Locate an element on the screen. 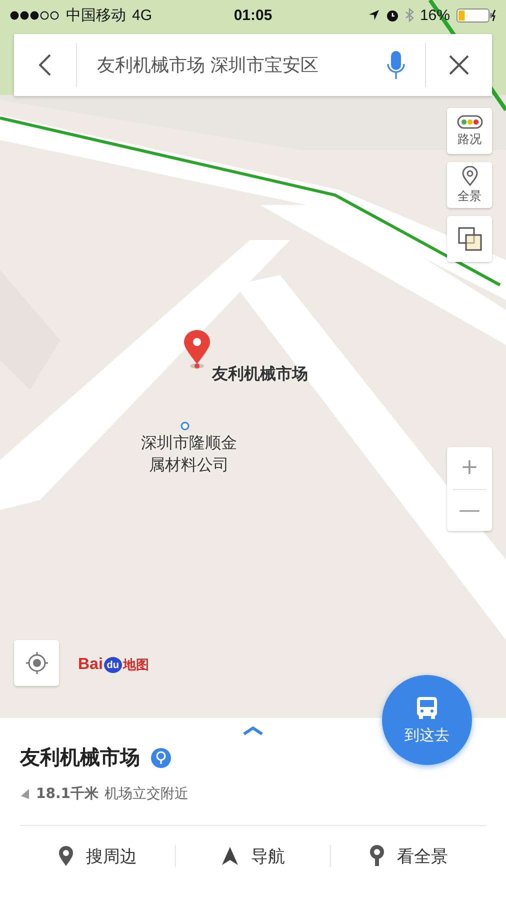 This screenshot has height=900, width=506. microphone-icon is located at coordinates (396, 65).